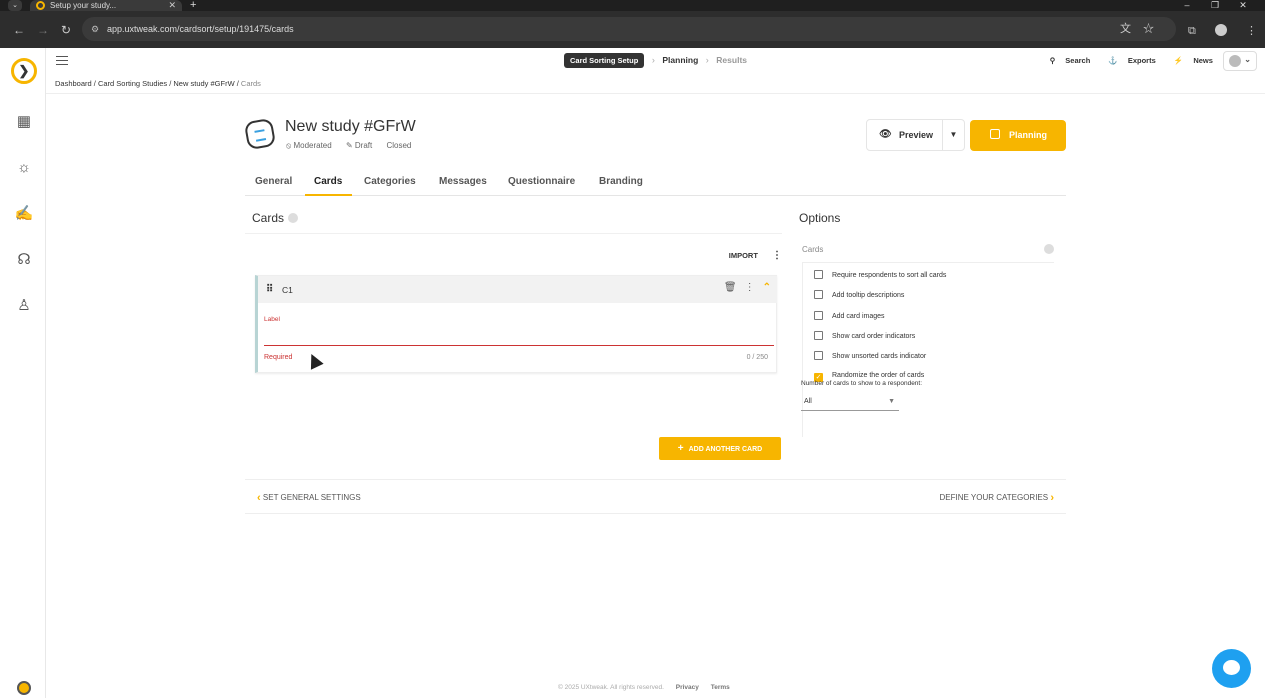  Describe the element at coordinates (1028, 135) in the screenshot. I see `planning-label: Planning` at that location.